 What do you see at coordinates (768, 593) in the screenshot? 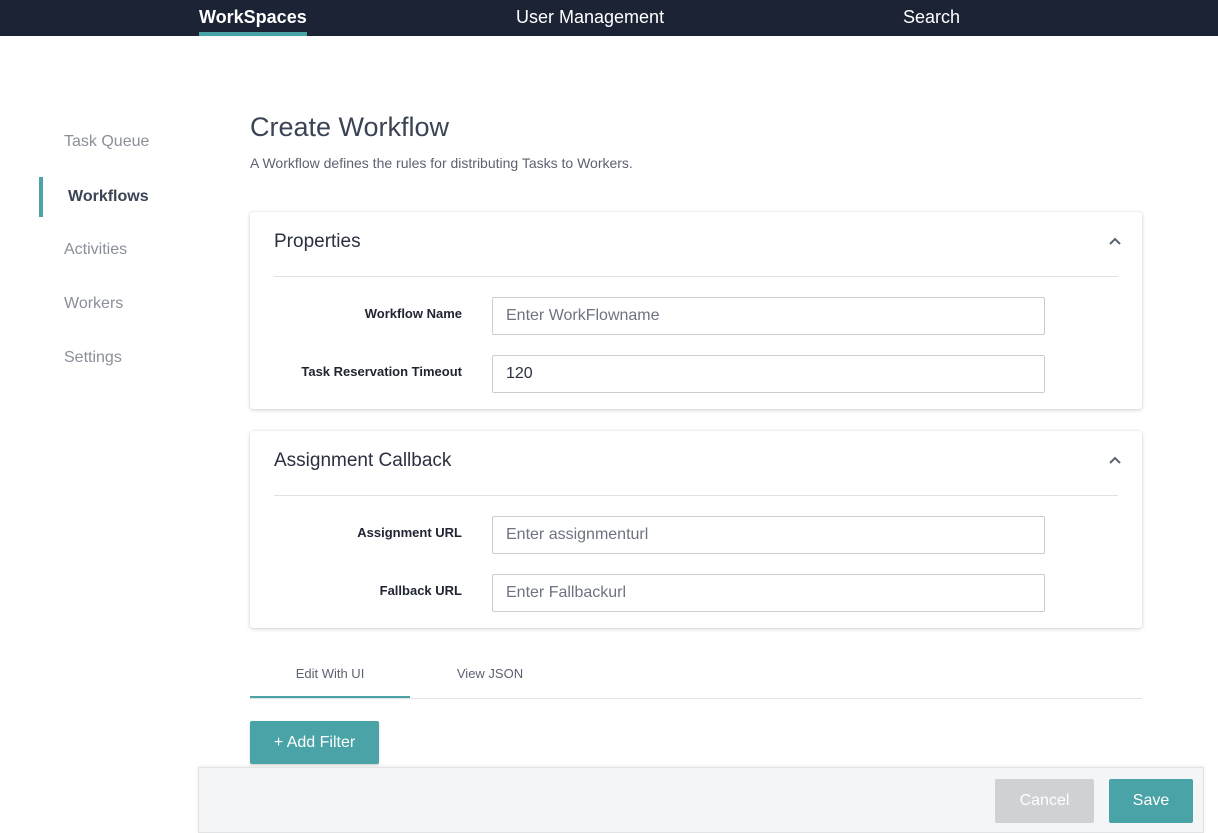
I see `fallback-url-input` at bounding box center [768, 593].